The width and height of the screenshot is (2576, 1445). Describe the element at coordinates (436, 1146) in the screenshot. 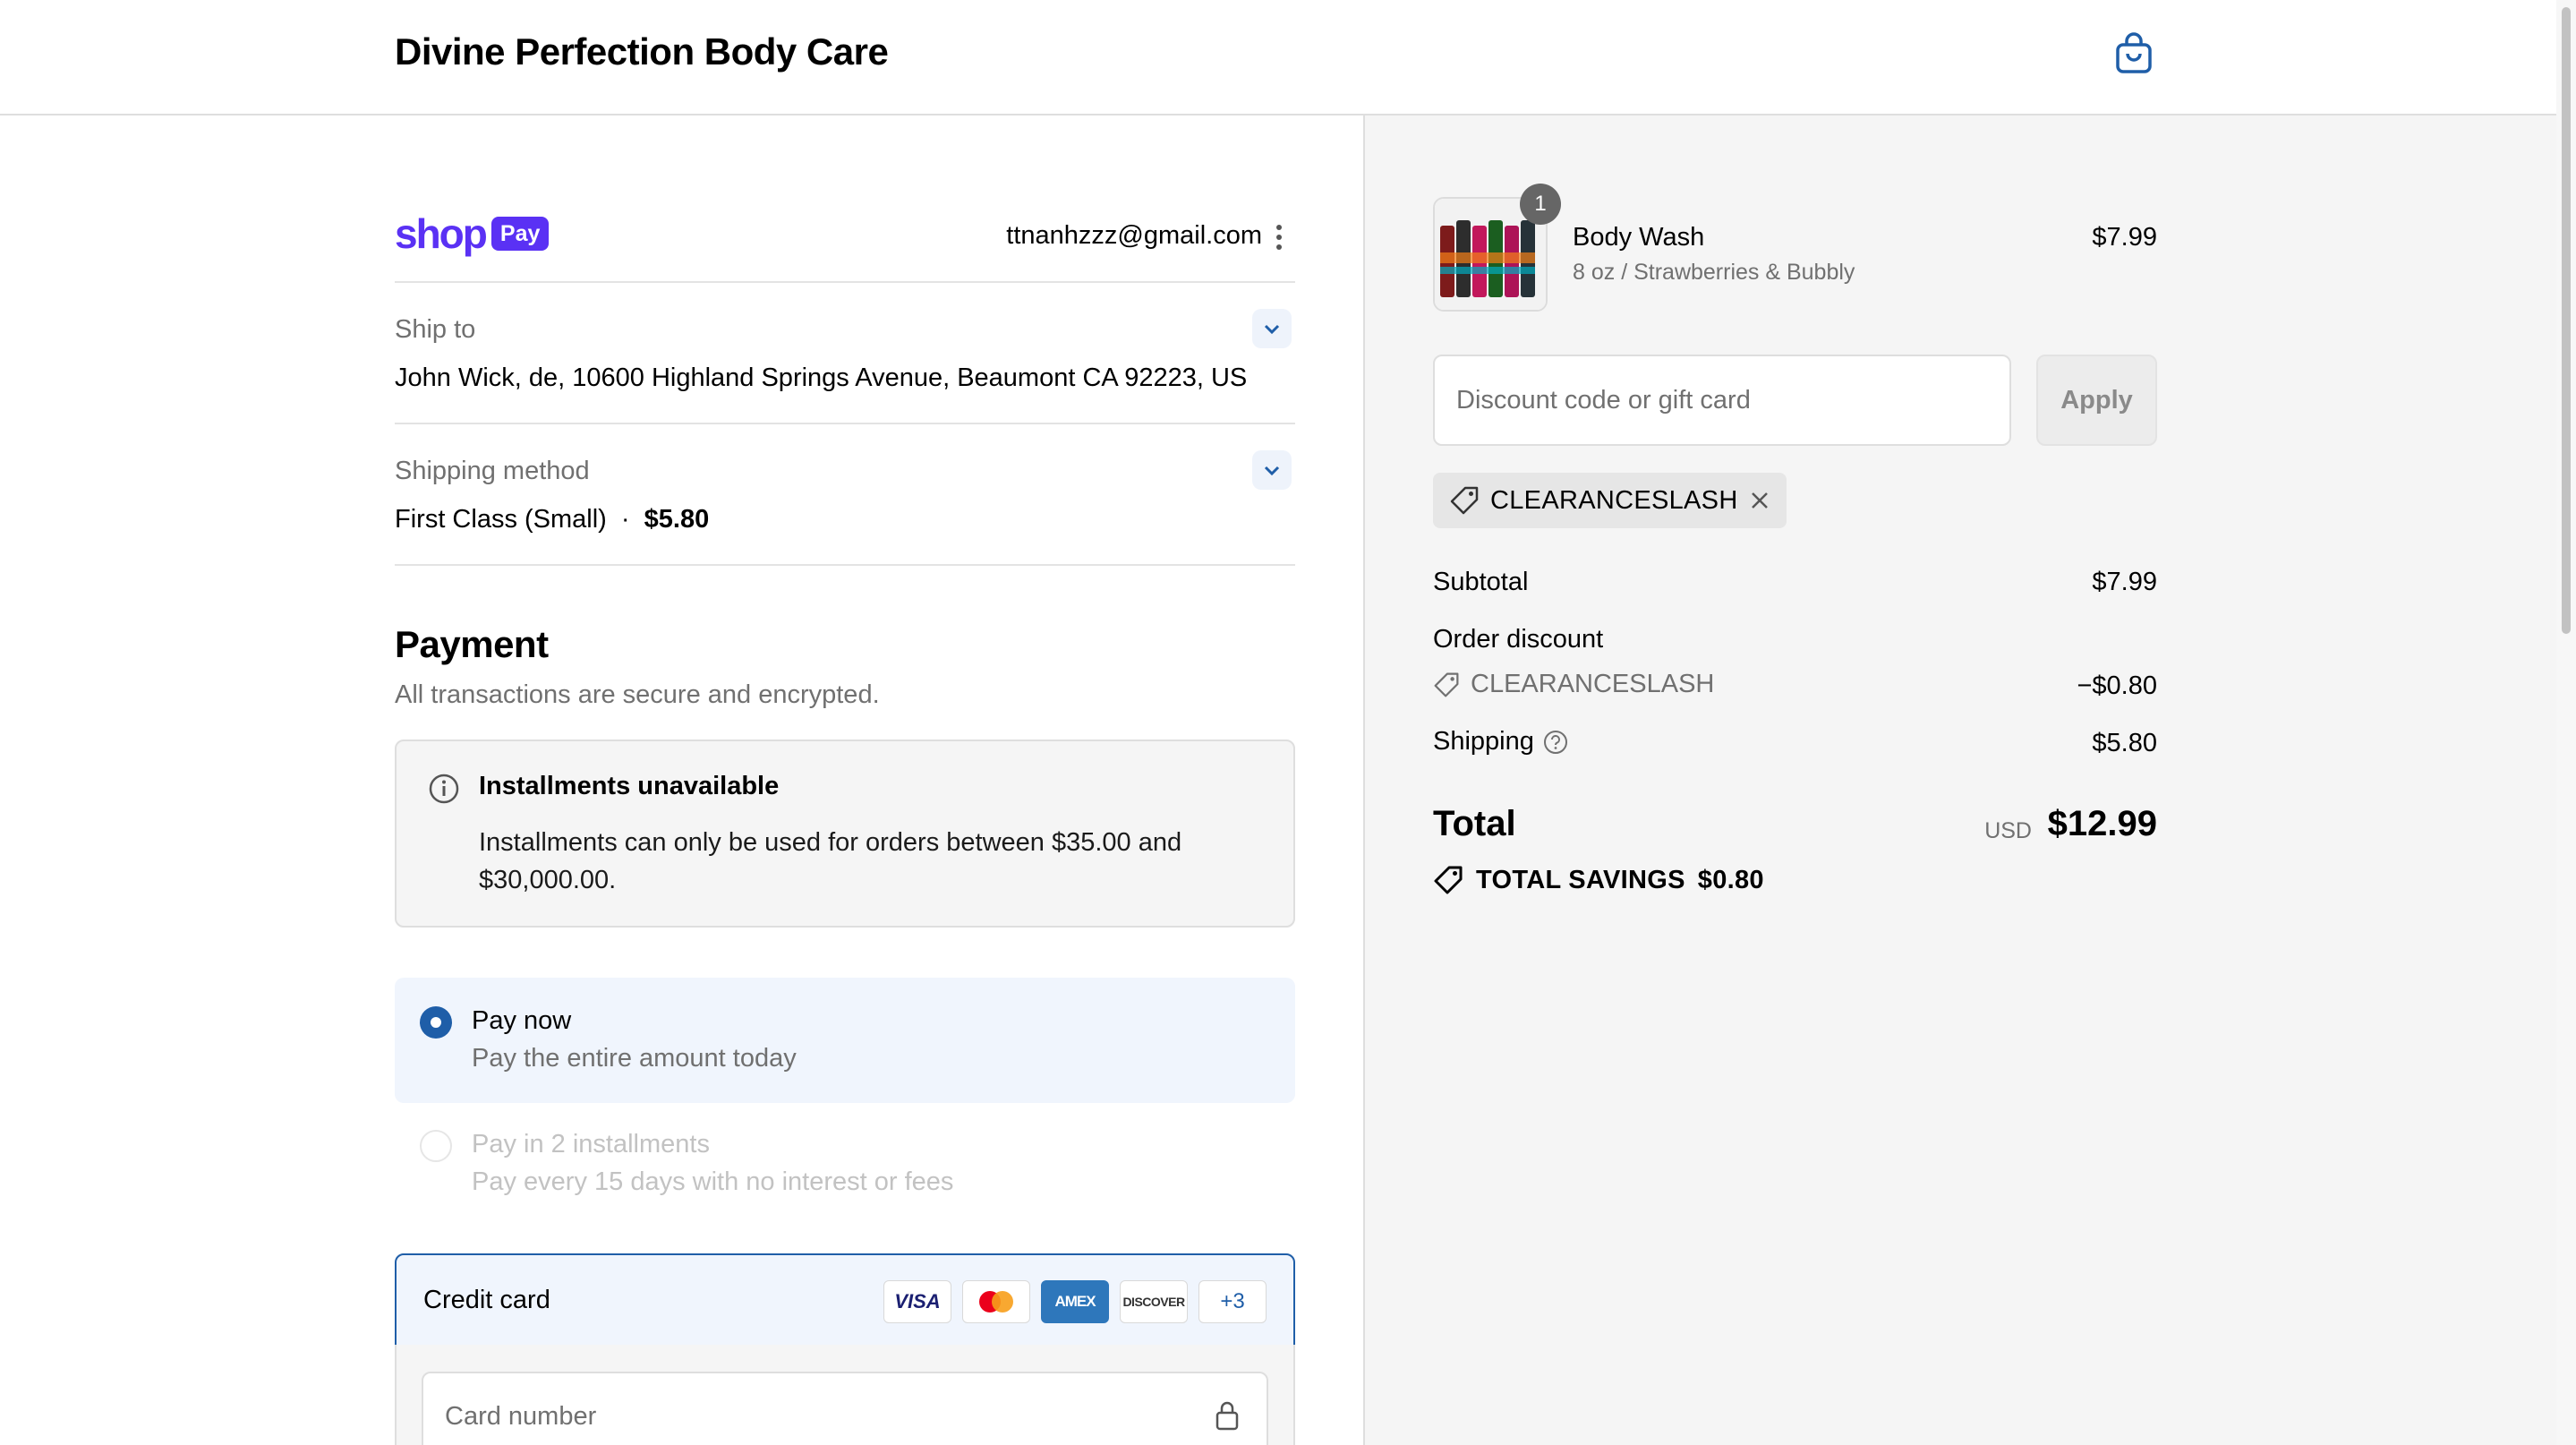

I see `installments-radio` at that location.